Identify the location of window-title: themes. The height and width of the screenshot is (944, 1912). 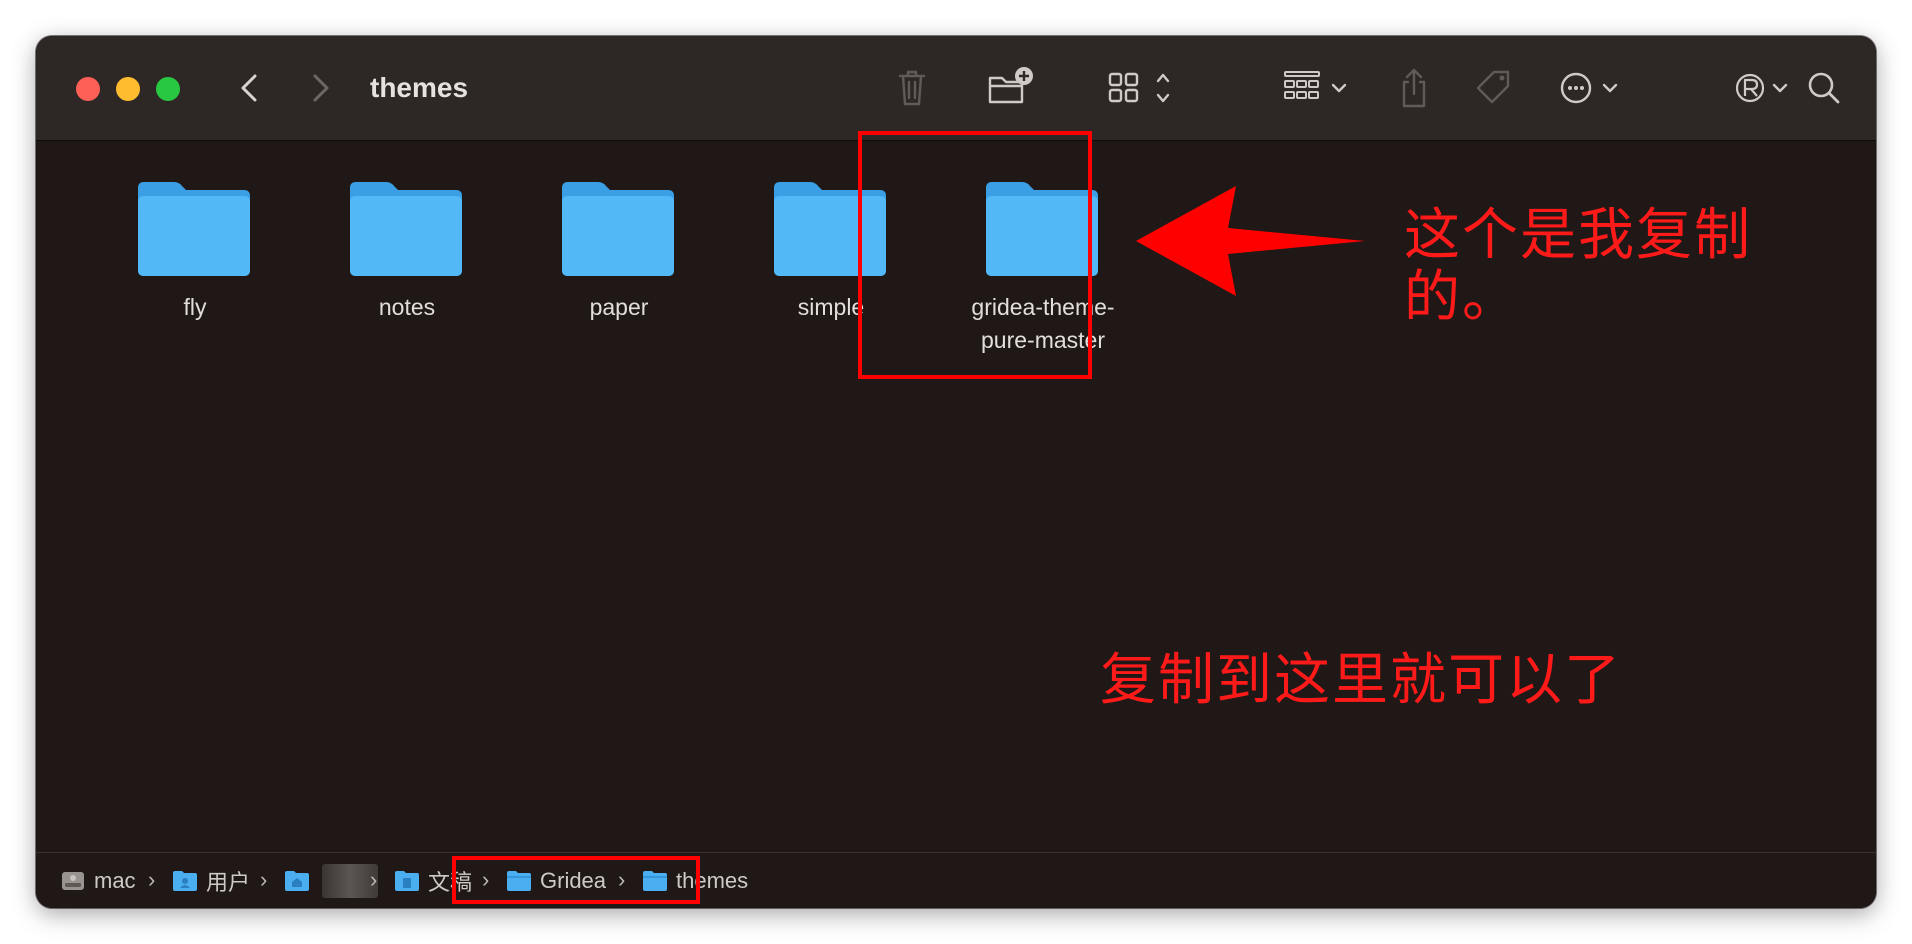
(419, 87).